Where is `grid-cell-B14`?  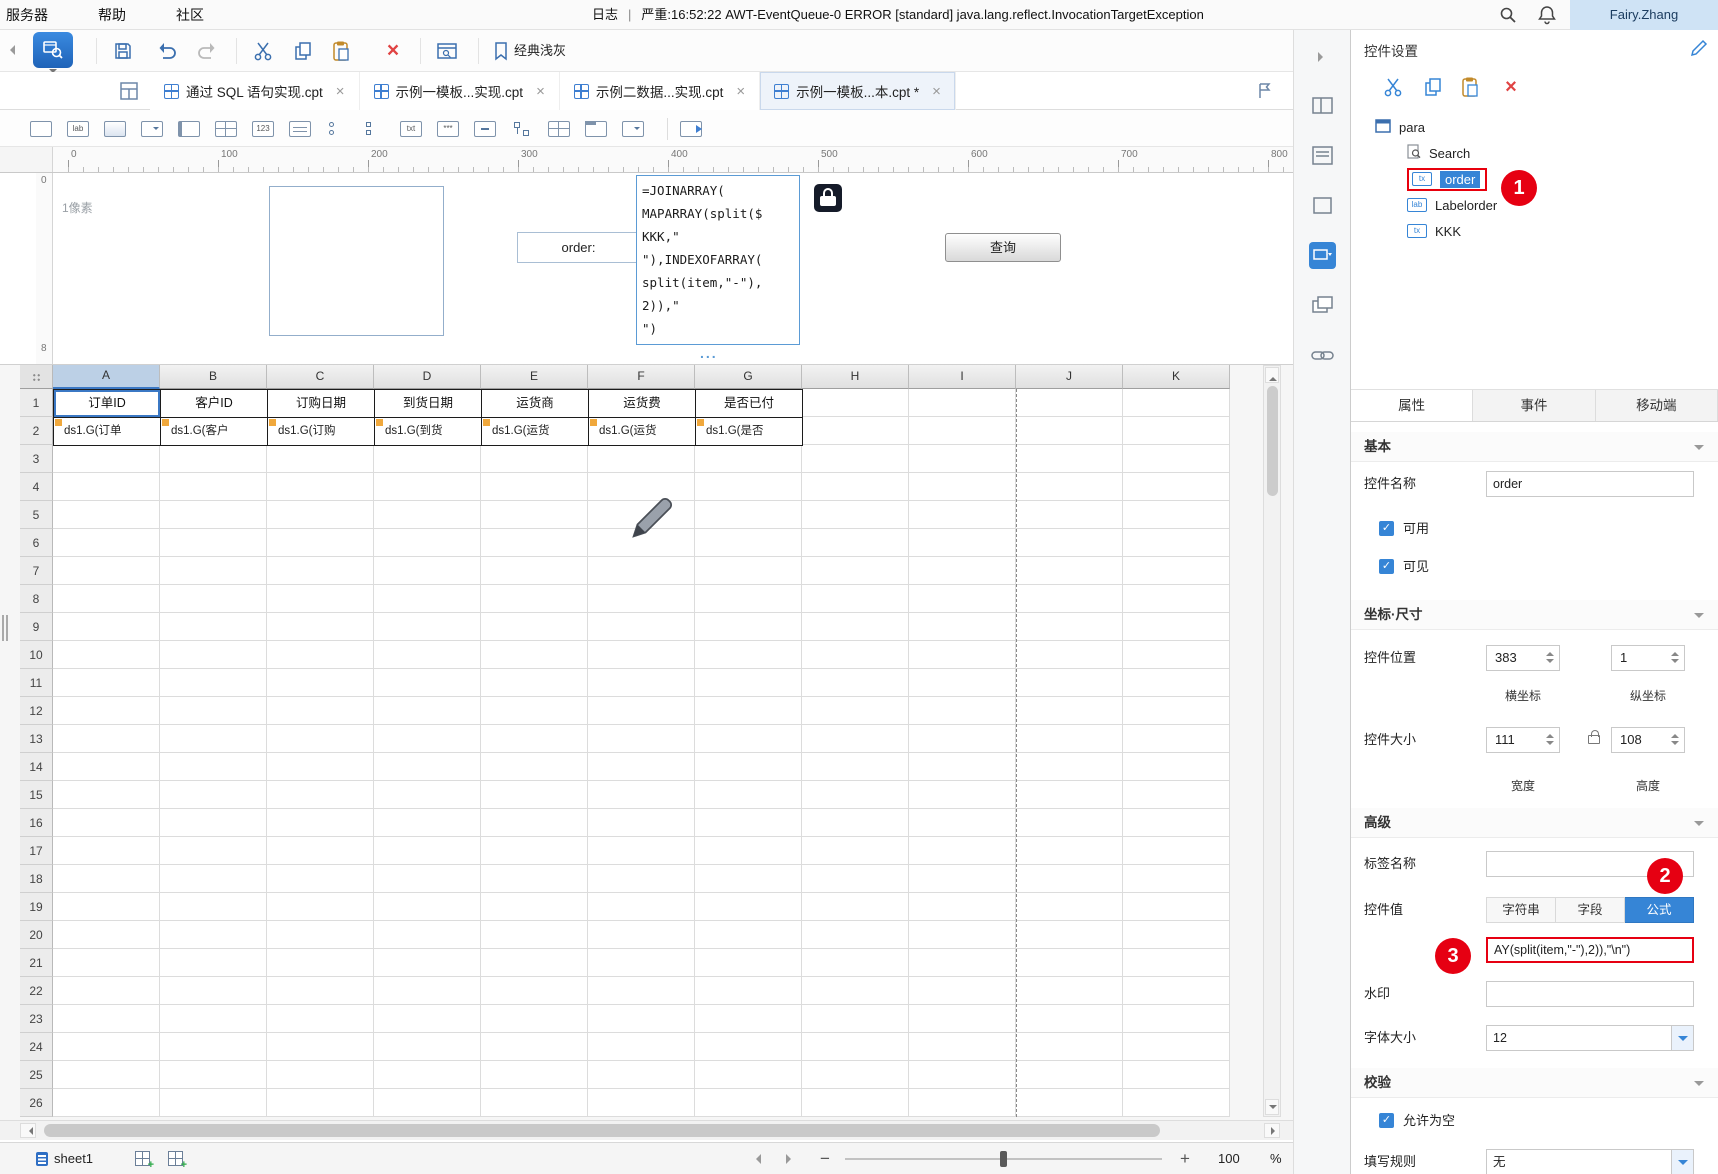
grid-cell-B14 is located at coordinates (213, 767).